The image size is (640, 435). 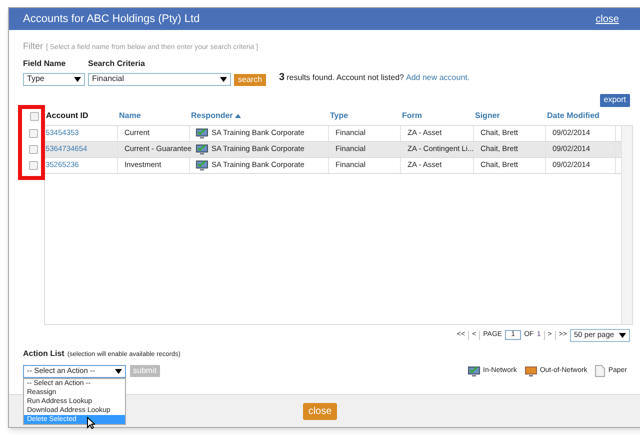 I want to click on window-title: Accounts for ABC Holdings (Pty) Ltd, so click(x=111, y=19).